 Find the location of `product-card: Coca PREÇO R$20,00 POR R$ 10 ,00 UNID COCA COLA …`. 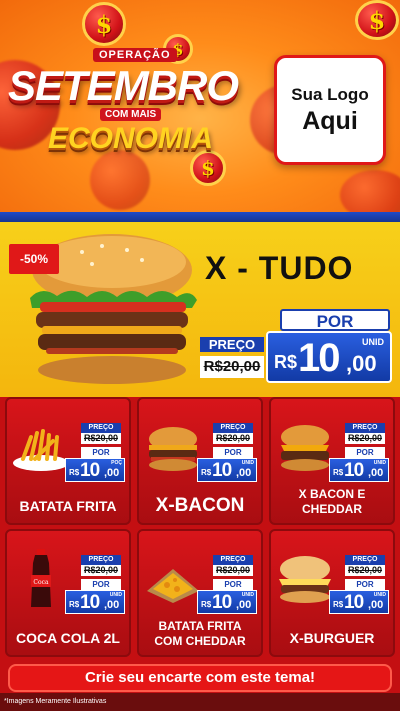

product-card: Coca PREÇO R$20,00 POR R$ 10 ,00 UNID COCA COLA … is located at coordinates (68, 593).